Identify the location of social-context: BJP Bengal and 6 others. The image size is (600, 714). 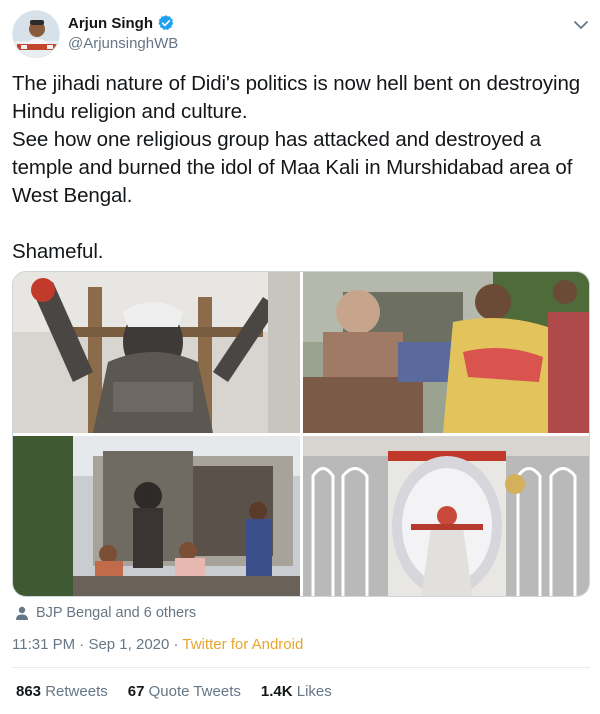
(105, 613).